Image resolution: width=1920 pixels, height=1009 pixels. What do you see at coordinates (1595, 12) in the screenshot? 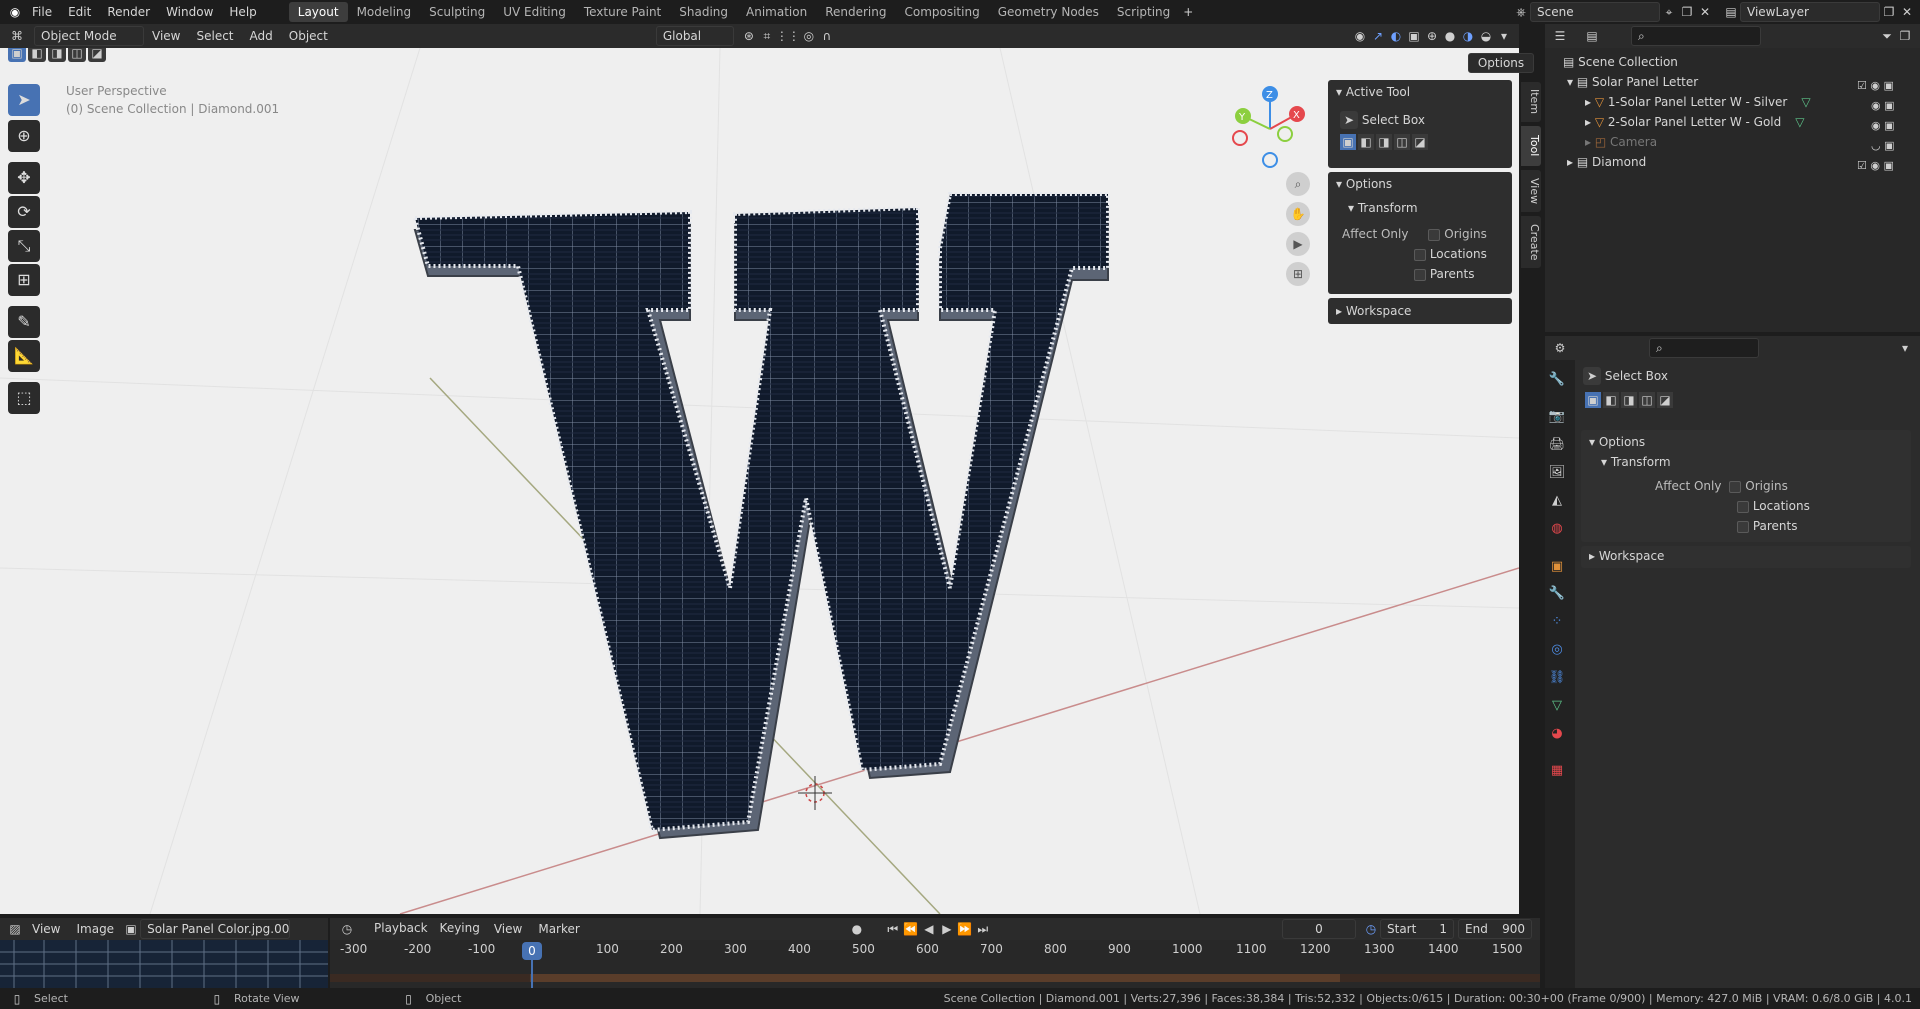
I see `scene-selector: Scene` at bounding box center [1595, 12].